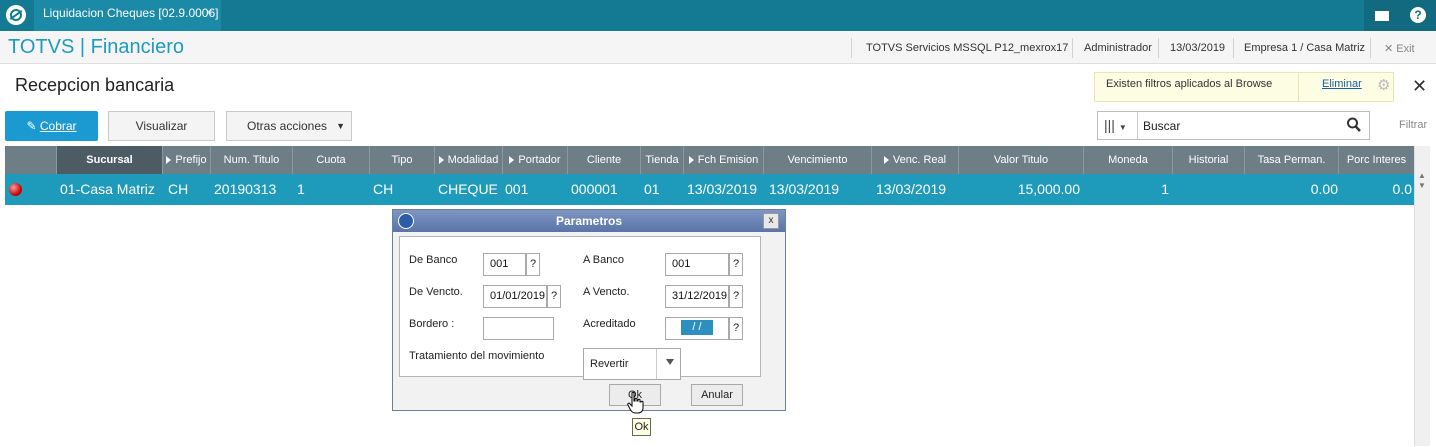 This screenshot has height=447, width=1436. Describe the element at coordinates (469, 160) in the screenshot. I see `column-header-modalidad: Modalidad` at that location.